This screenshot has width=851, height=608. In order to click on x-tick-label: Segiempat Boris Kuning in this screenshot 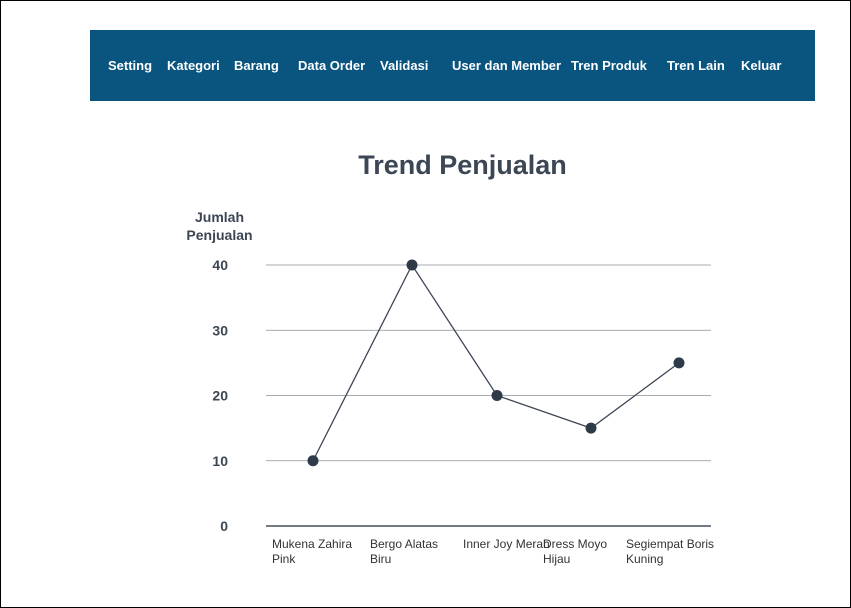, I will do `click(670, 551)`.